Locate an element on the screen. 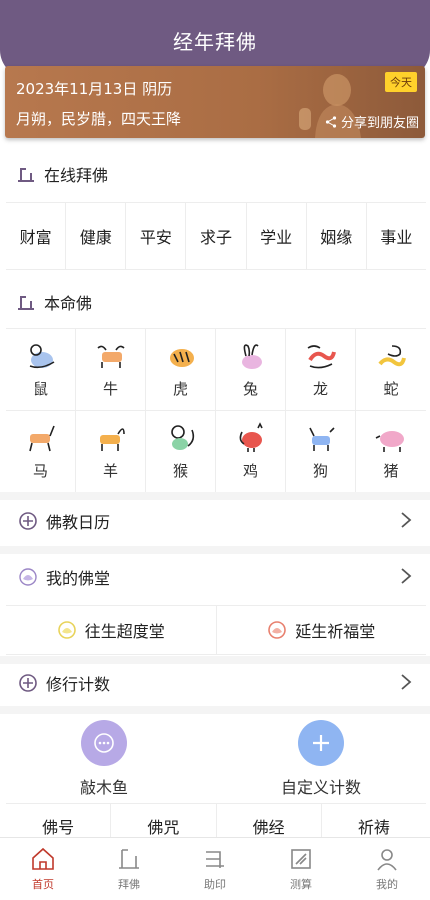  hall-row: 往生超度堂 延生祈福堂 is located at coordinates (216, 630).